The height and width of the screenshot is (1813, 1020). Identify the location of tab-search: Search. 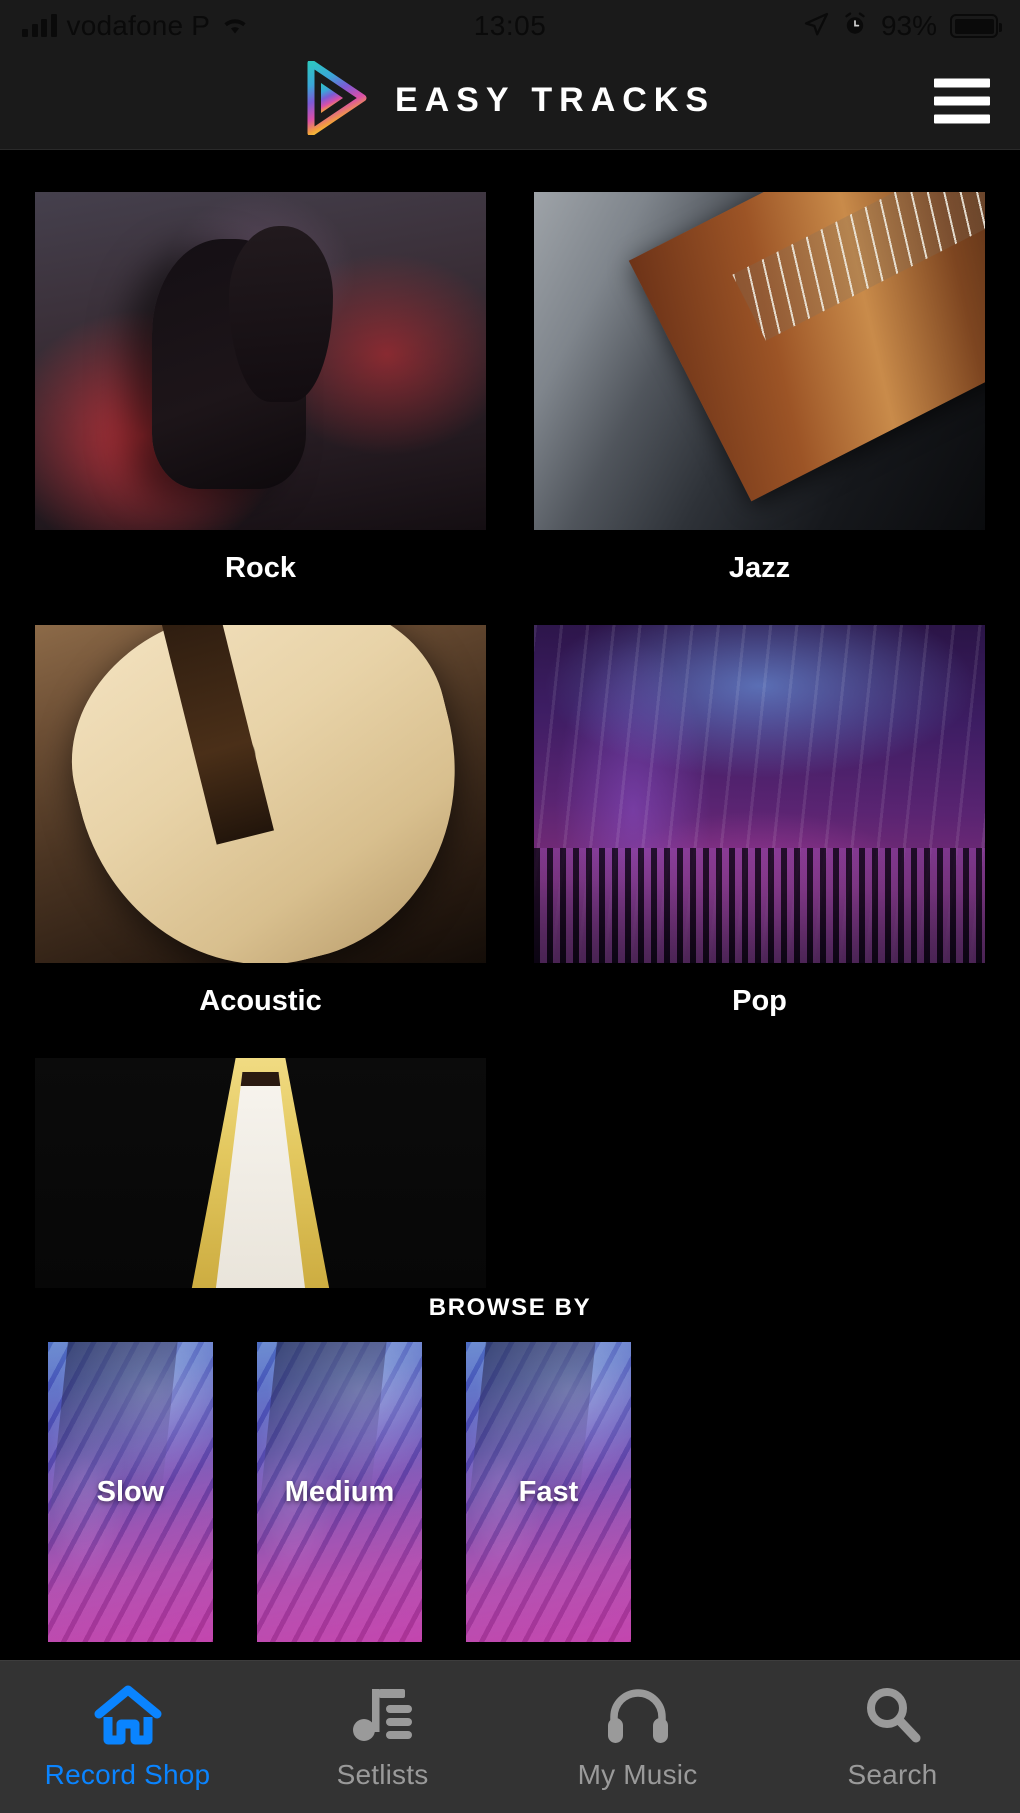
(892, 1735).